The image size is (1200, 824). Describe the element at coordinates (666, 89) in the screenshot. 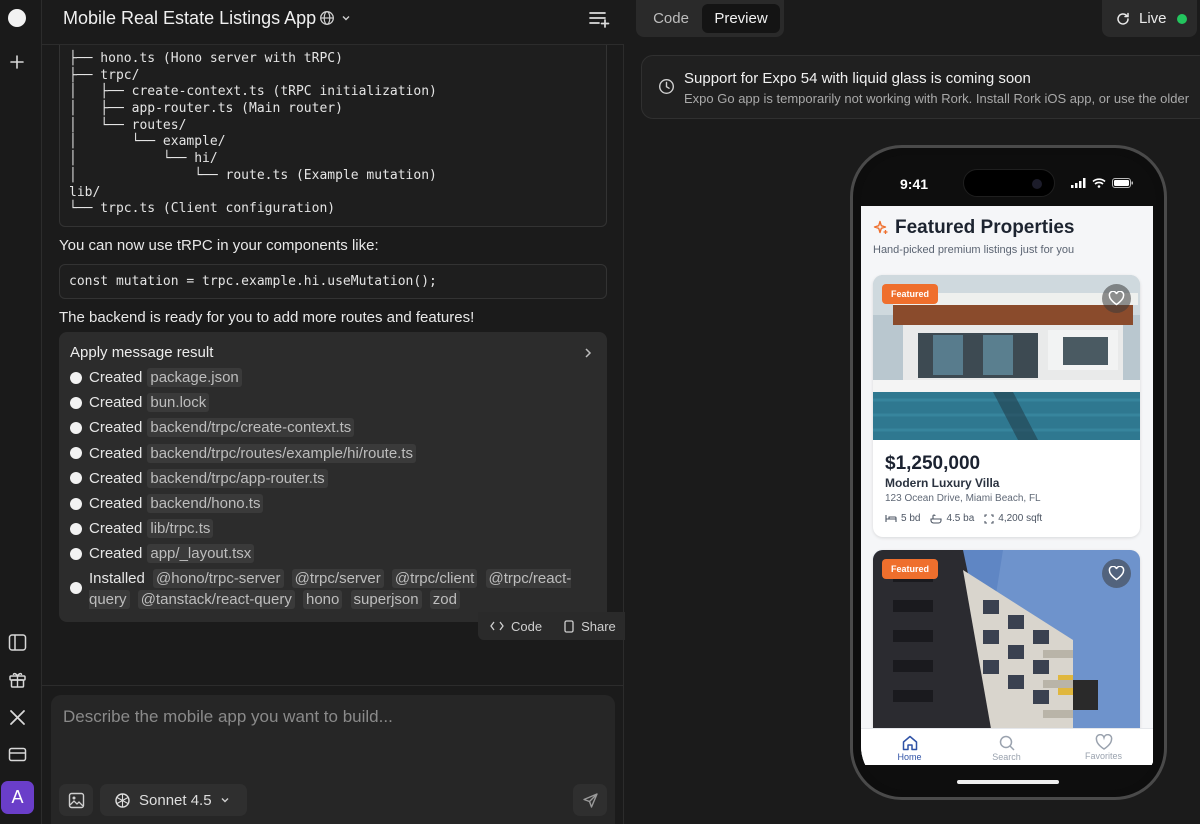

I see `clock-icon` at that location.